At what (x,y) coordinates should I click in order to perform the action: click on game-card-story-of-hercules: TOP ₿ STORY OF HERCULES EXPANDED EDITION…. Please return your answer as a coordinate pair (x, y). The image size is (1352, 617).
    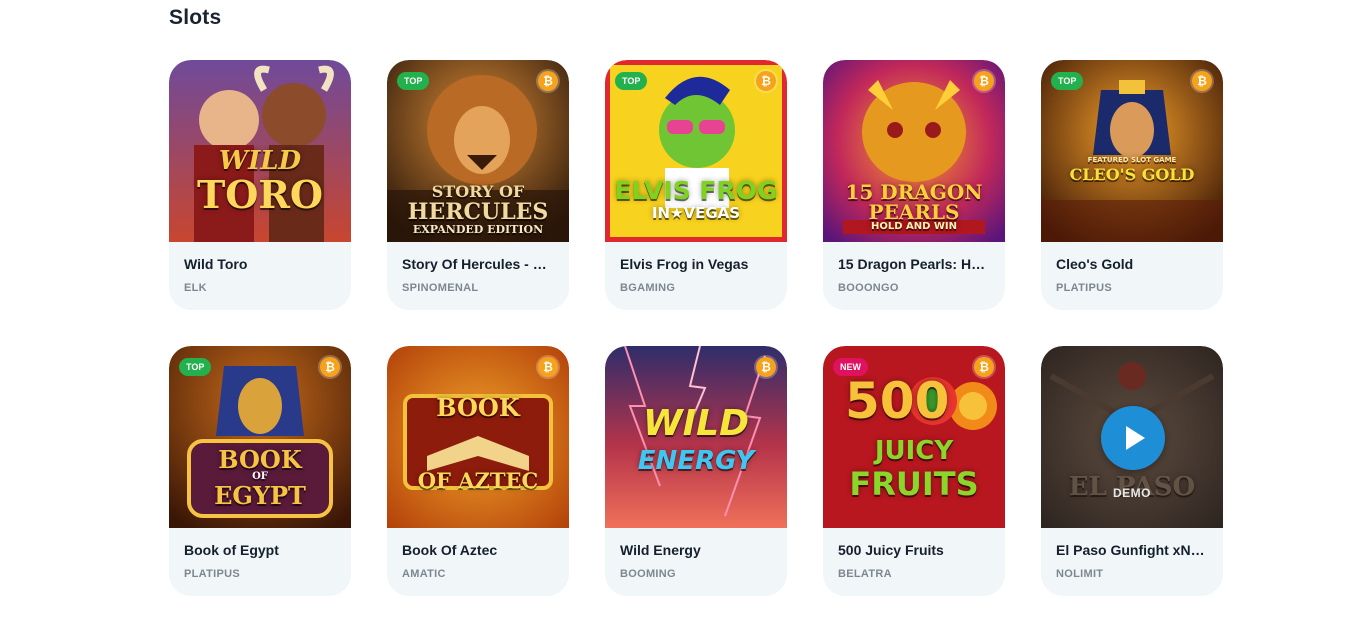
    Looking at the image, I should click on (478, 185).